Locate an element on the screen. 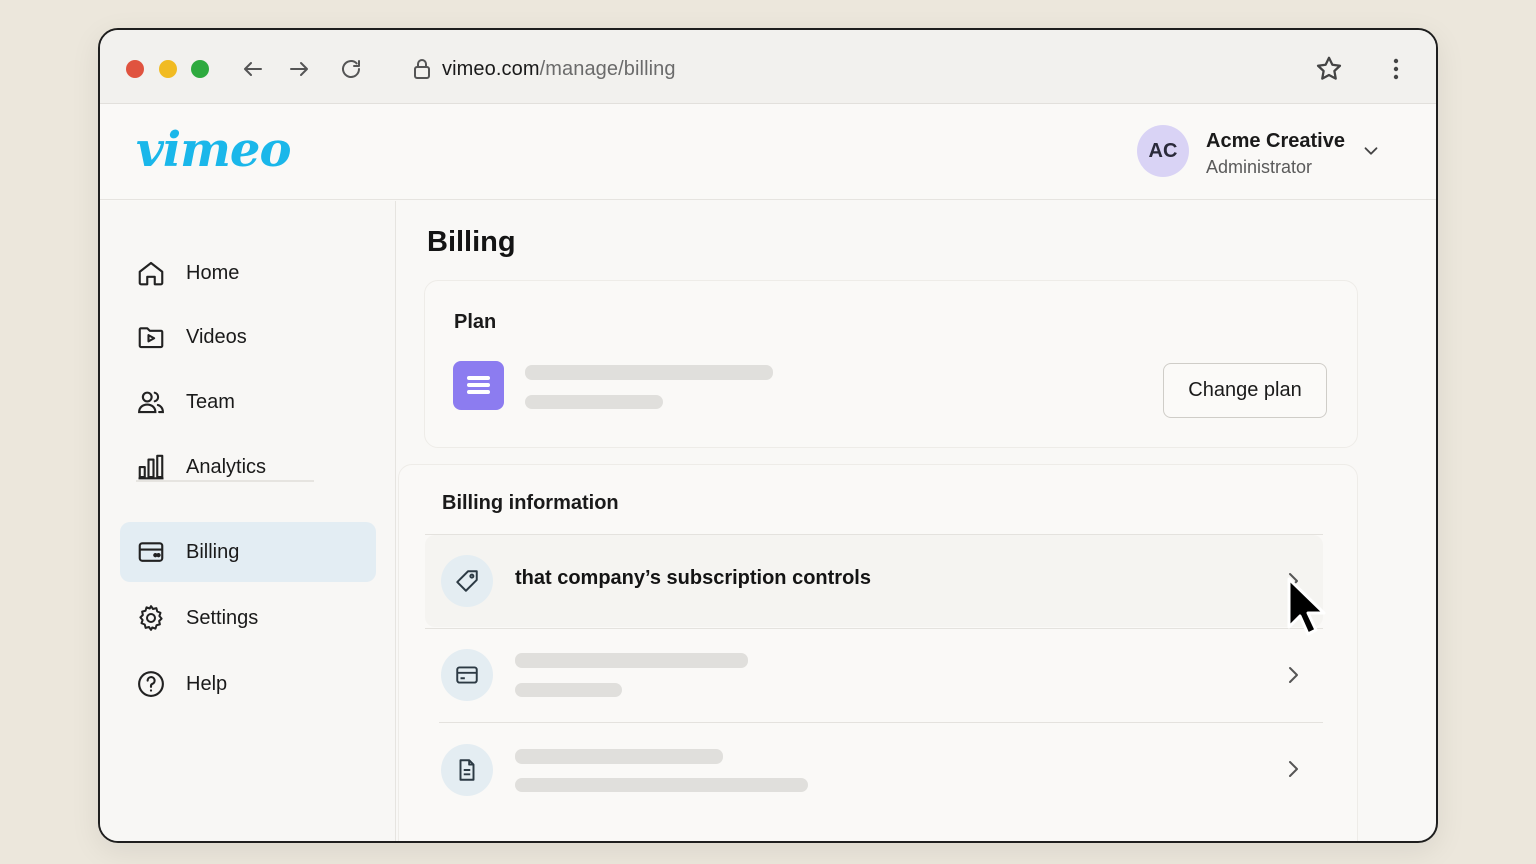 This screenshot has height=864, width=1536. avatar: AC is located at coordinates (1163, 151).